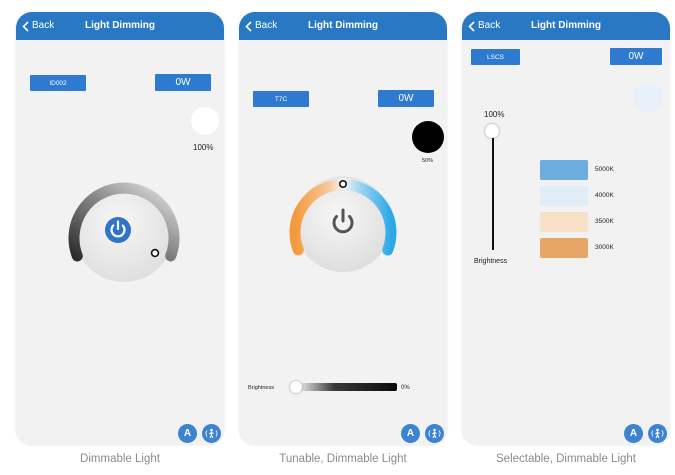 The height and width of the screenshot is (475, 675). Describe the element at coordinates (566, 459) in the screenshot. I see `caption-selectable: Selectable, Dimmable Light` at that location.